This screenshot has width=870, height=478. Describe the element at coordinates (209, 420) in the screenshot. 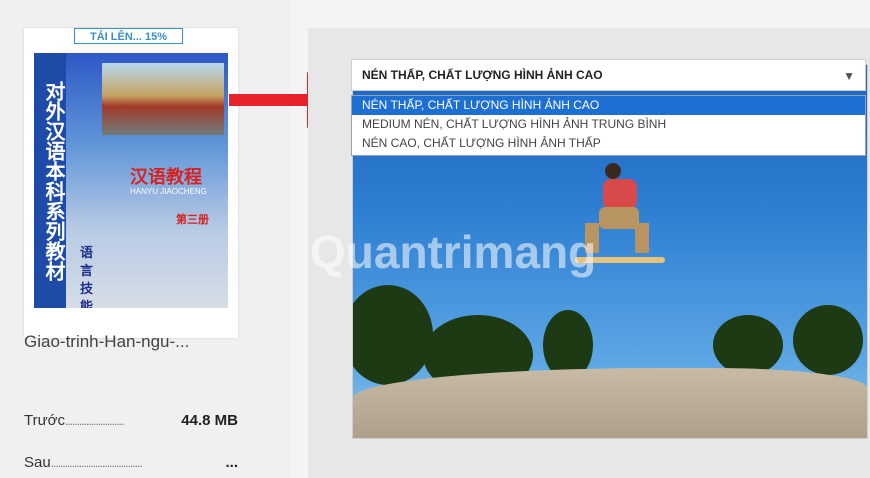

I see `size-before-value: 44.8 MB` at that location.